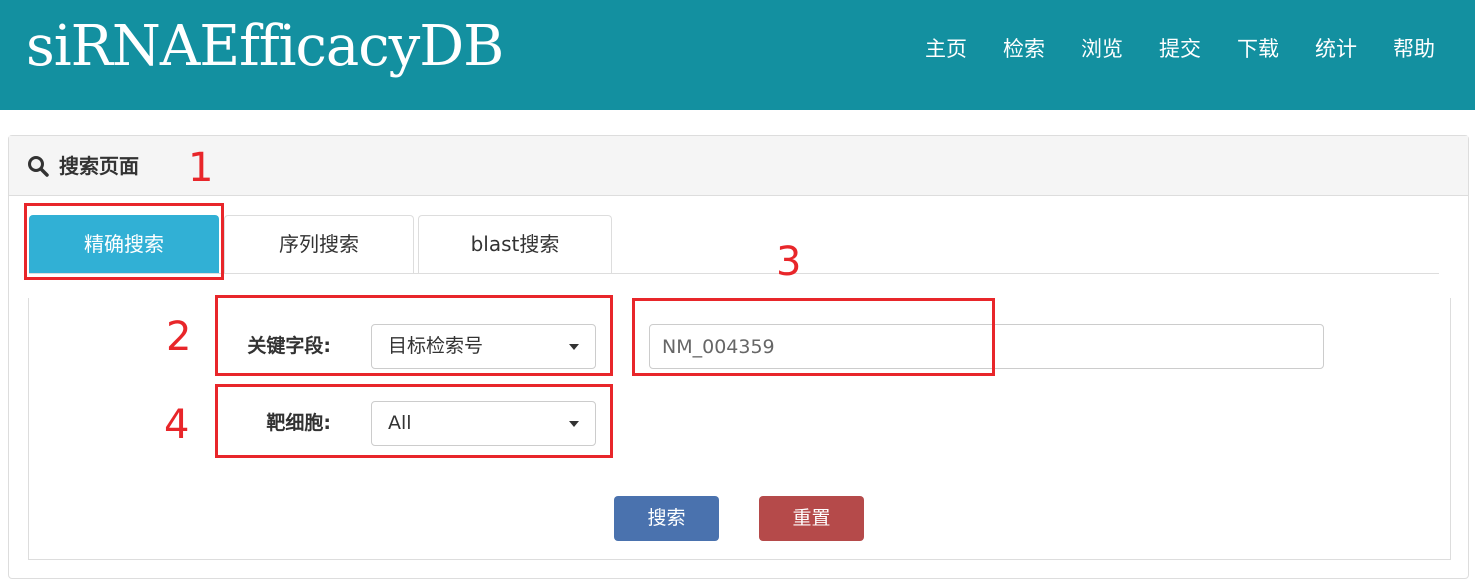 The height and width of the screenshot is (587, 1475). What do you see at coordinates (1414, 49) in the screenshot?
I see `nav-help: 帮助` at bounding box center [1414, 49].